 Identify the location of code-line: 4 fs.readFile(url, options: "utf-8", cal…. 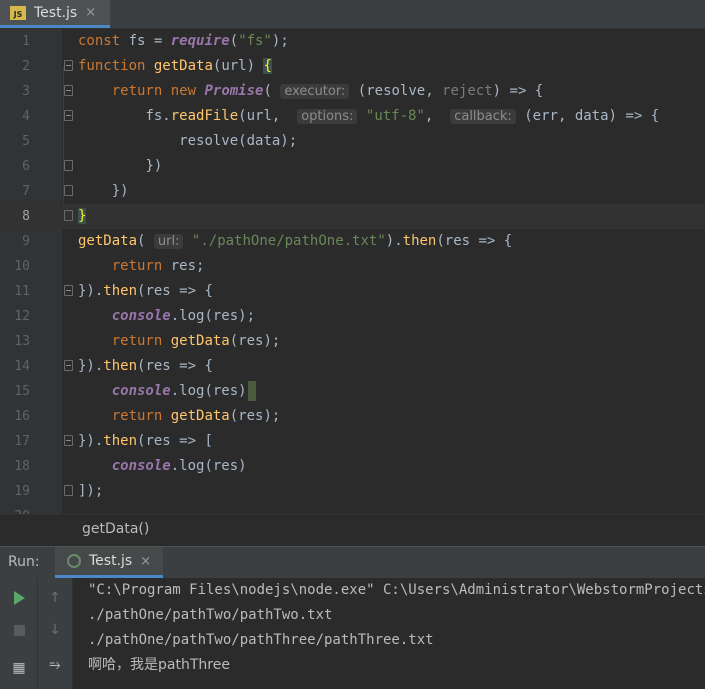
(352, 116).